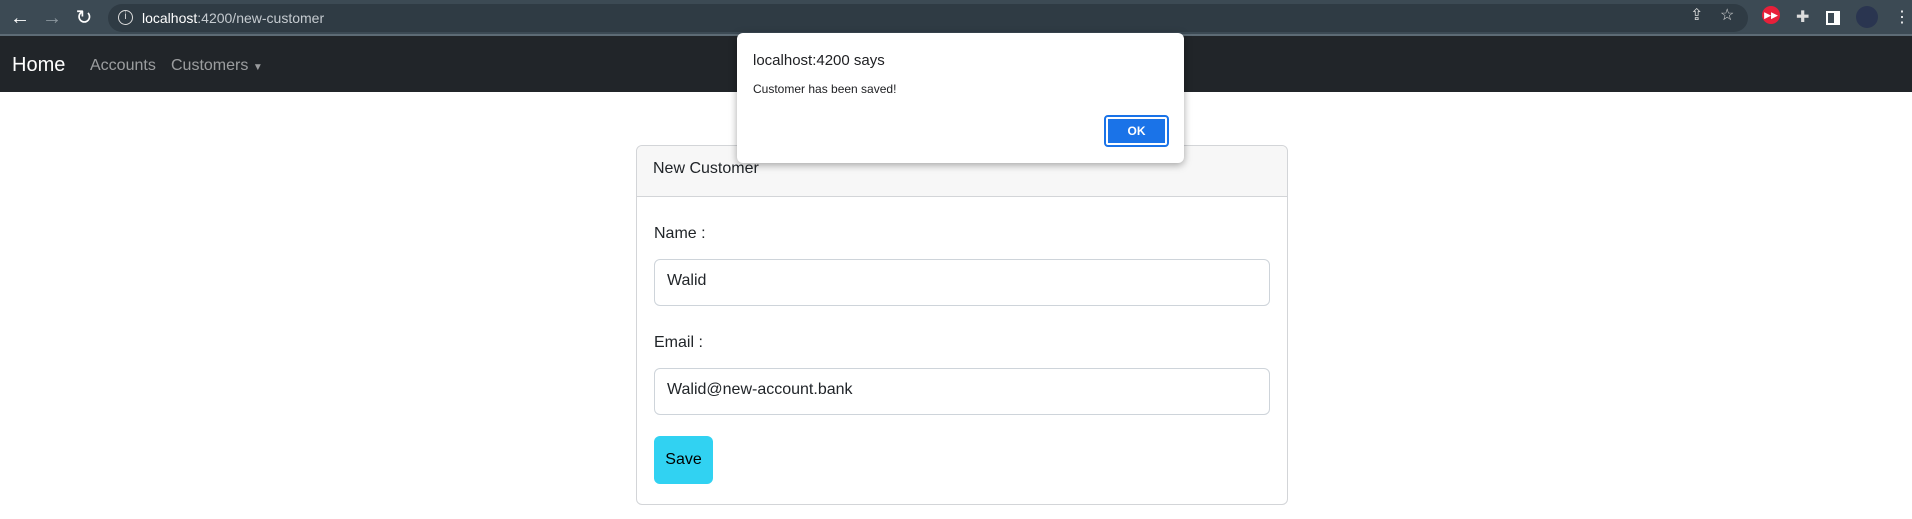 The width and height of the screenshot is (1912, 519). I want to click on save-button: Save, so click(683, 460).